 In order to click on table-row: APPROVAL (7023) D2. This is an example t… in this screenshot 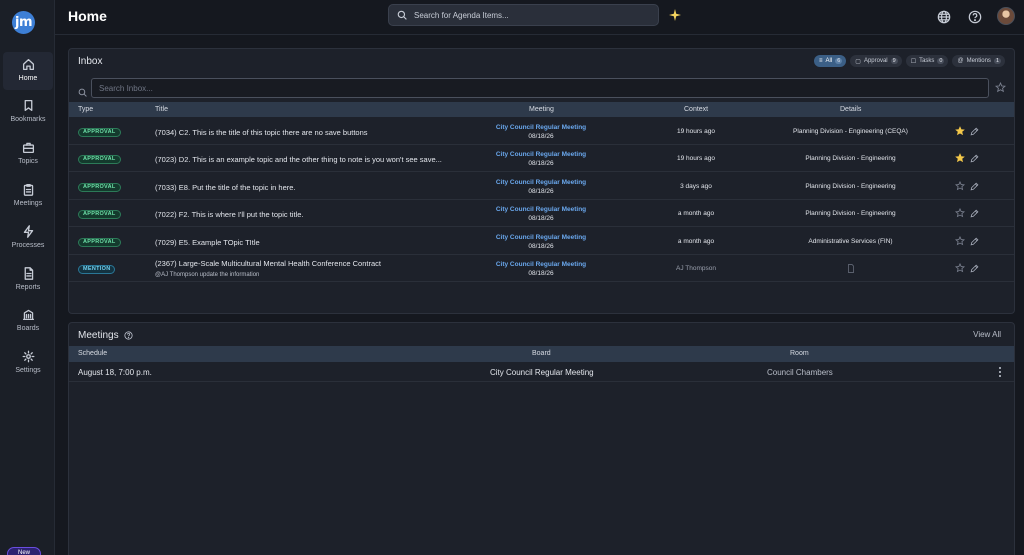, I will do `click(541, 158)`.